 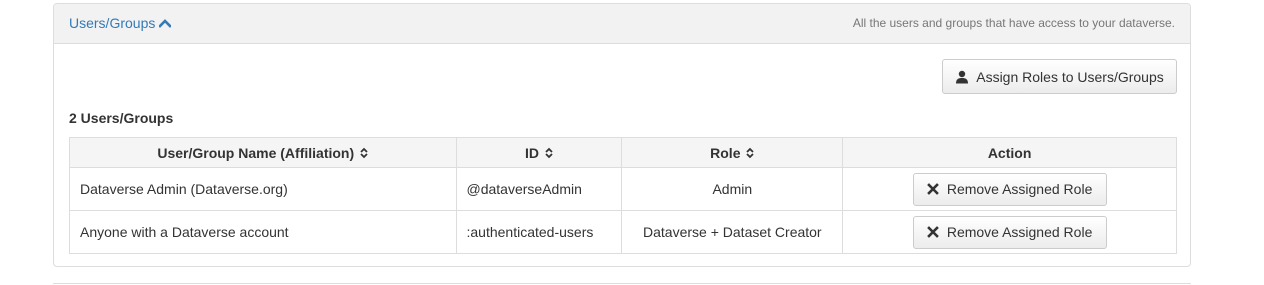 What do you see at coordinates (732, 189) in the screenshot?
I see `row-role-cell: Admin` at bounding box center [732, 189].